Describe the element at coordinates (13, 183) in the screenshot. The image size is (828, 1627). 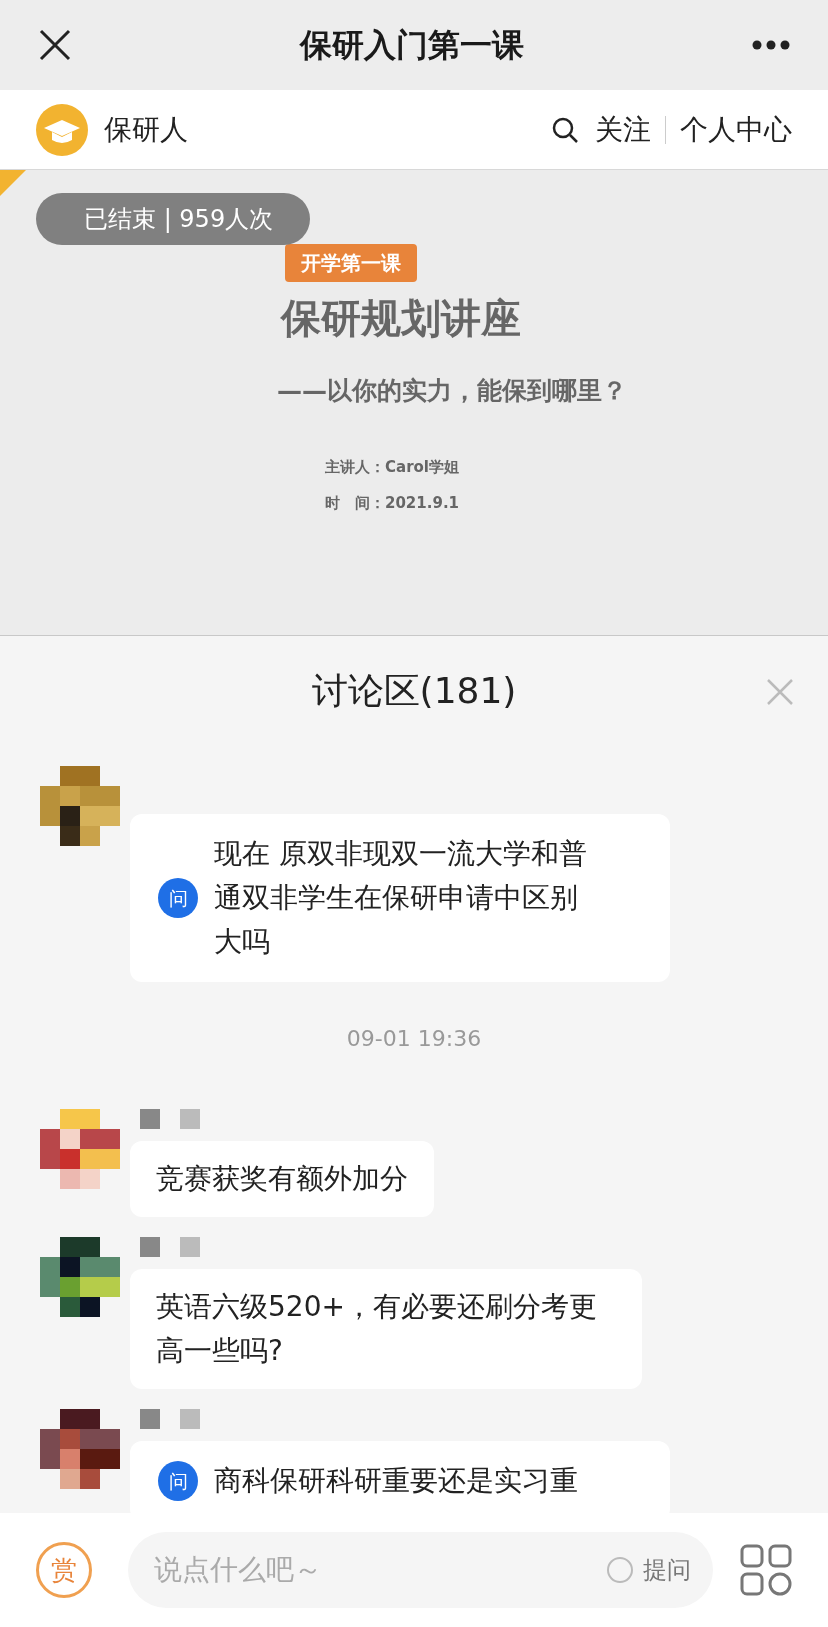
I see `corner-icon` at that location.